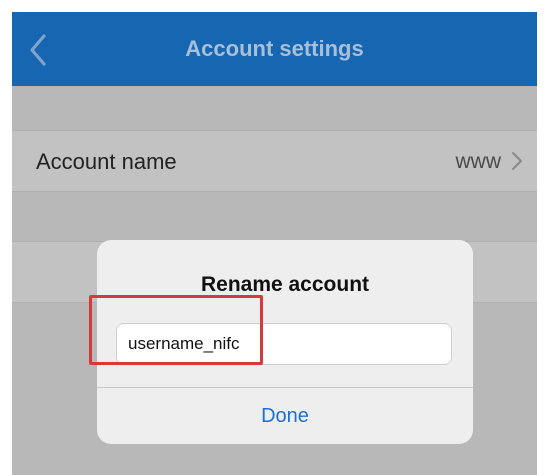 Image resolution: width=549 pixels, height=475 pixels. Describe the element at coordinates (478, 161) in the screenshot. I see `account-name-value: www` at that location.